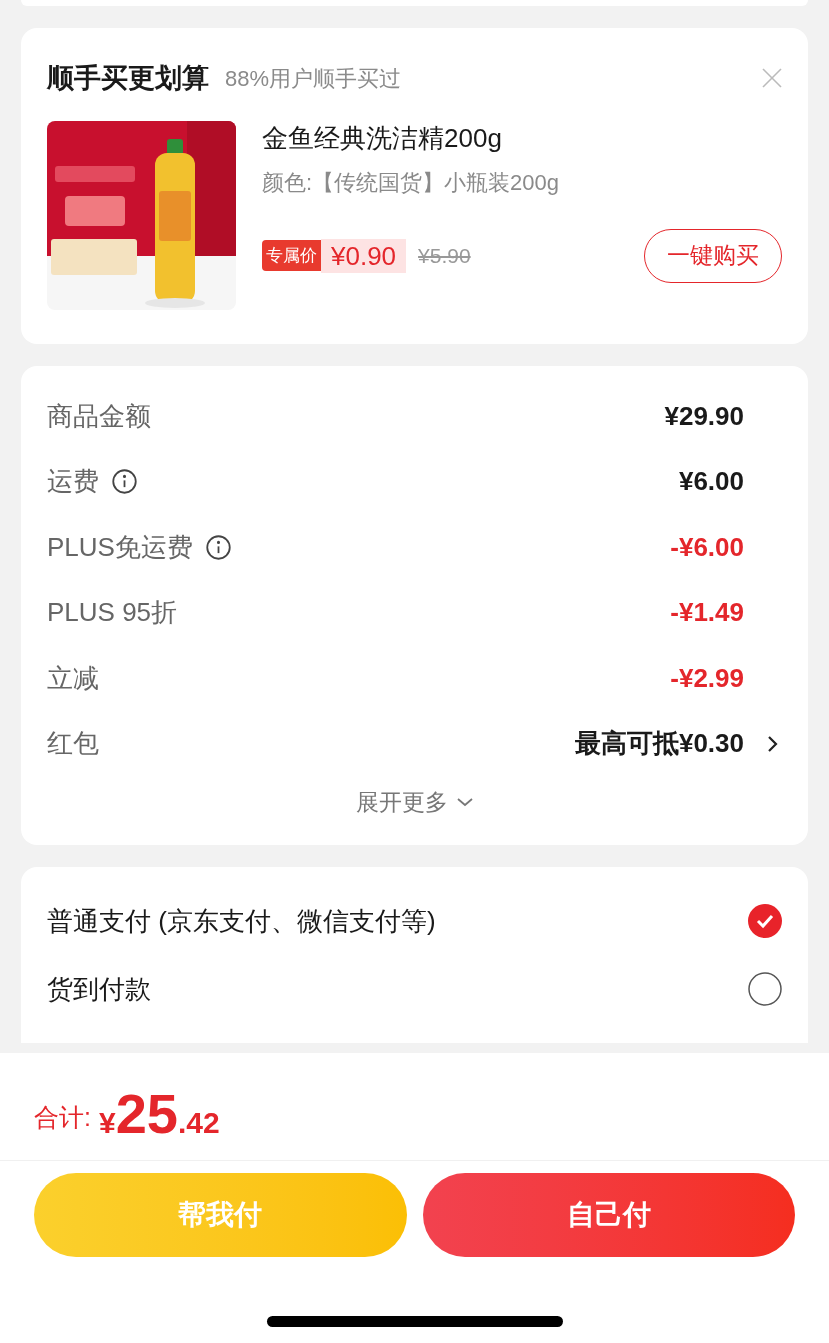  Describe the element at coordinates (313, 78) in the screenshot. I see `section-subtitle: 88%用户顺手买过` at that location.